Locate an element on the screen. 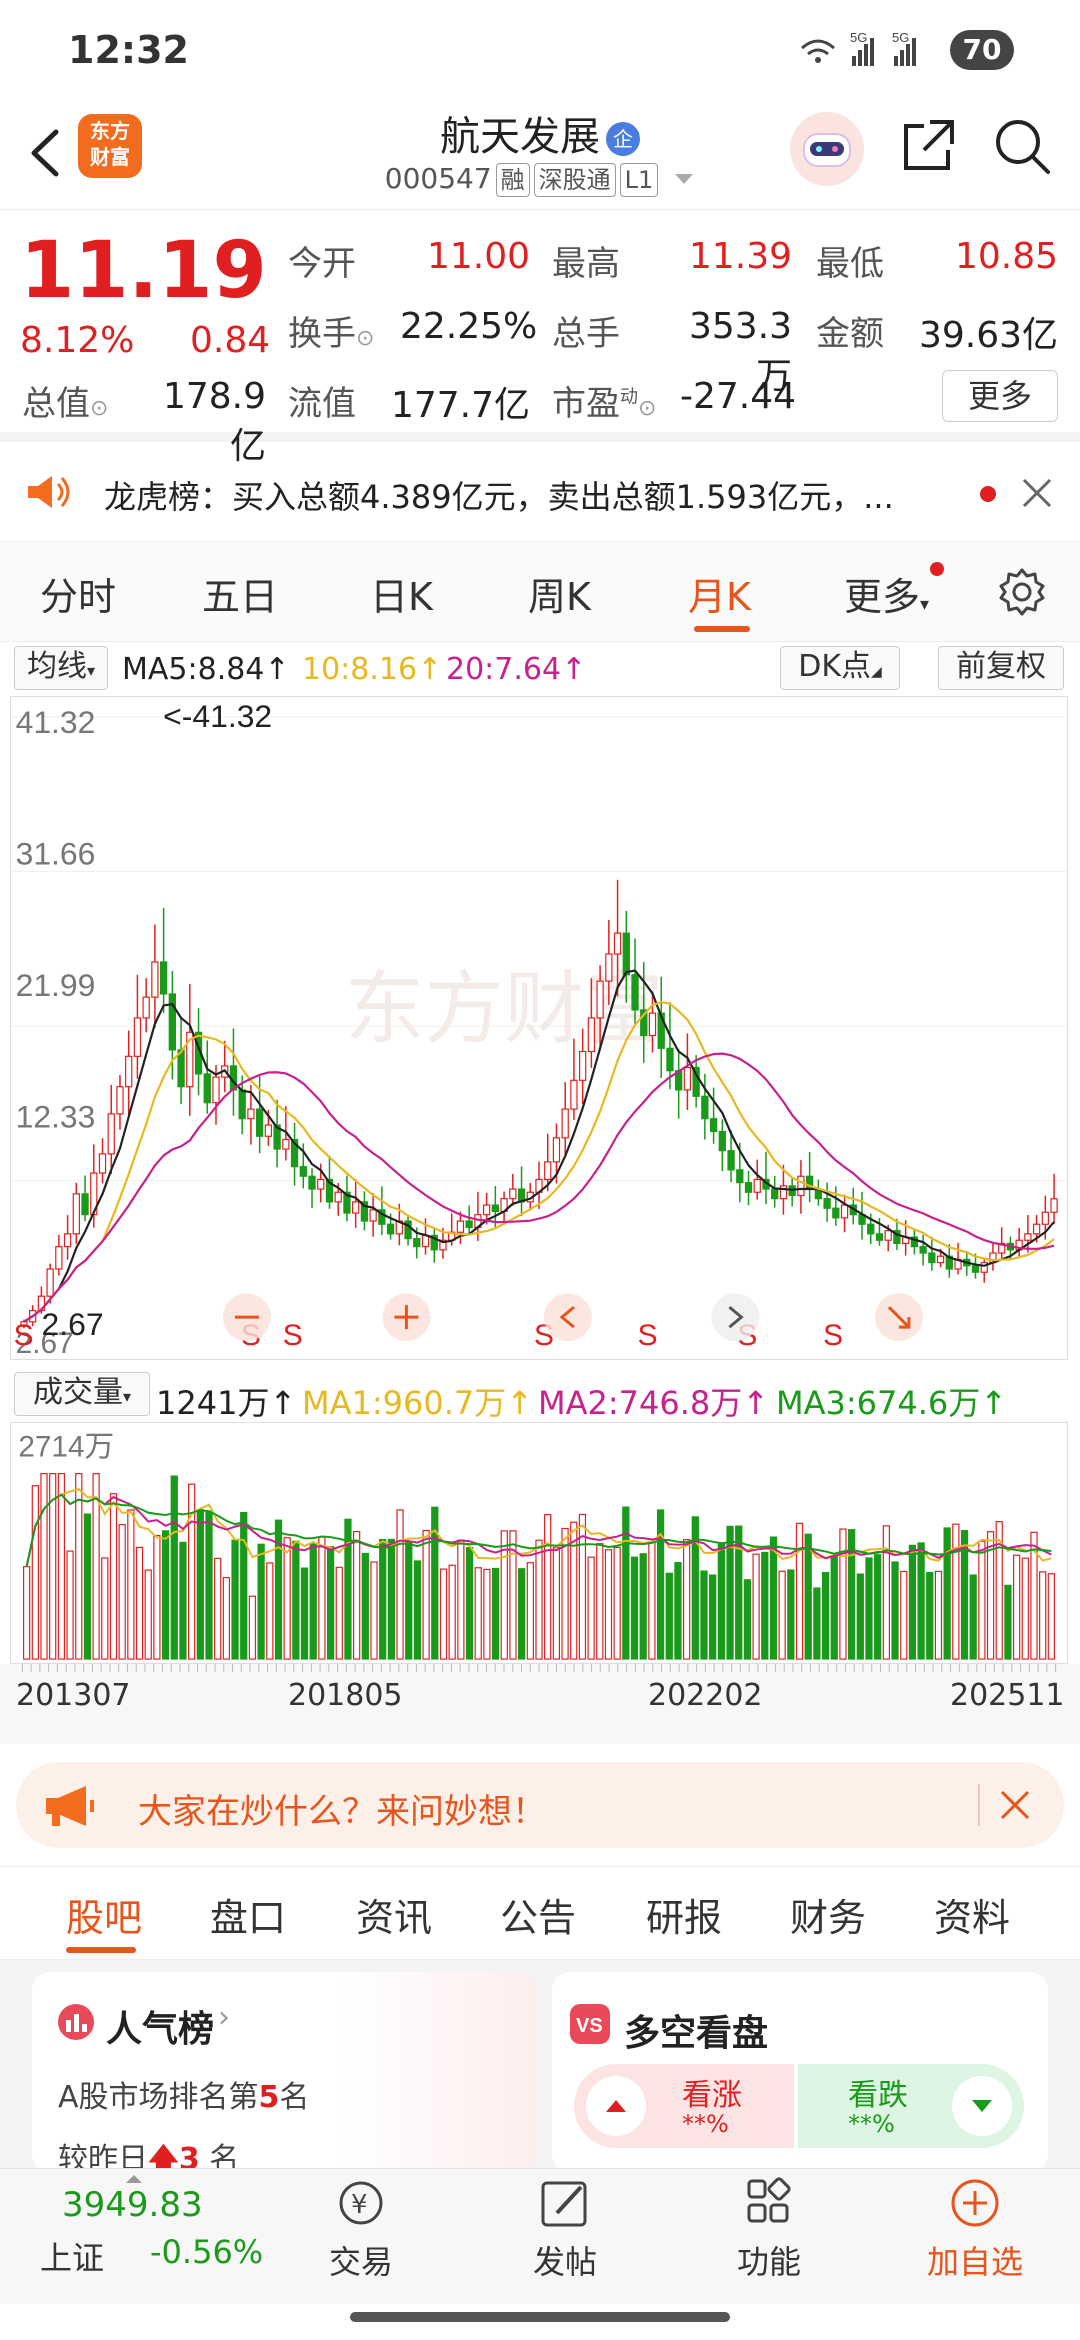  tab-weekly: 周K is located at coordinates (559, 593).